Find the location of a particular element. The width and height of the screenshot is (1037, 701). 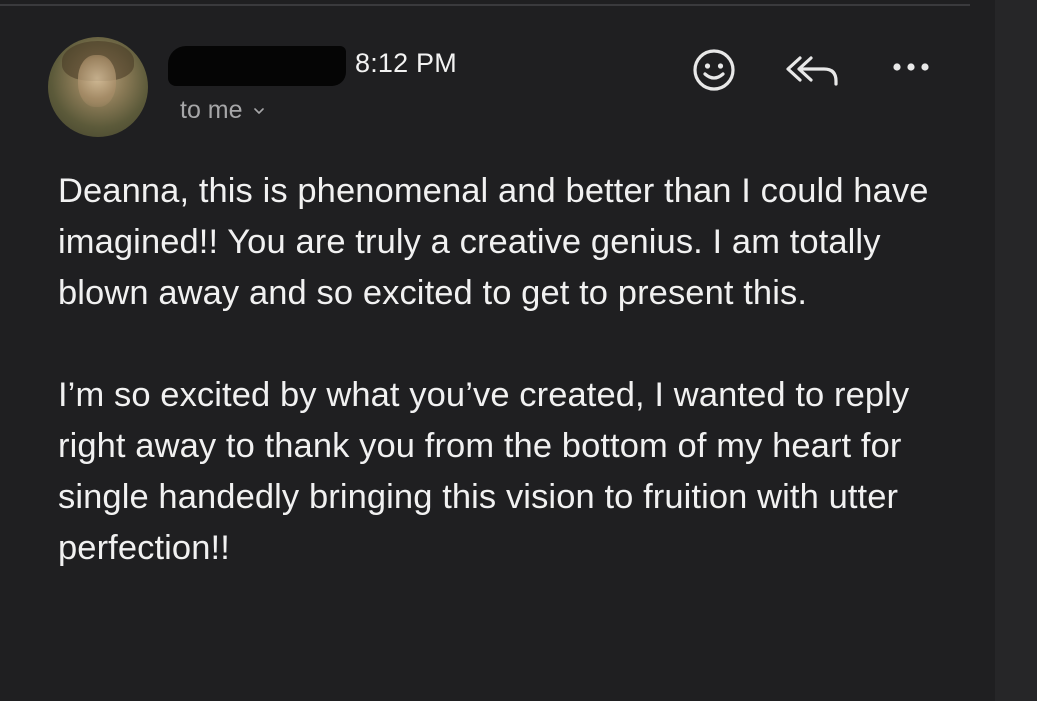

message-time: 8:12 PM is located at coordinates (406, 63).